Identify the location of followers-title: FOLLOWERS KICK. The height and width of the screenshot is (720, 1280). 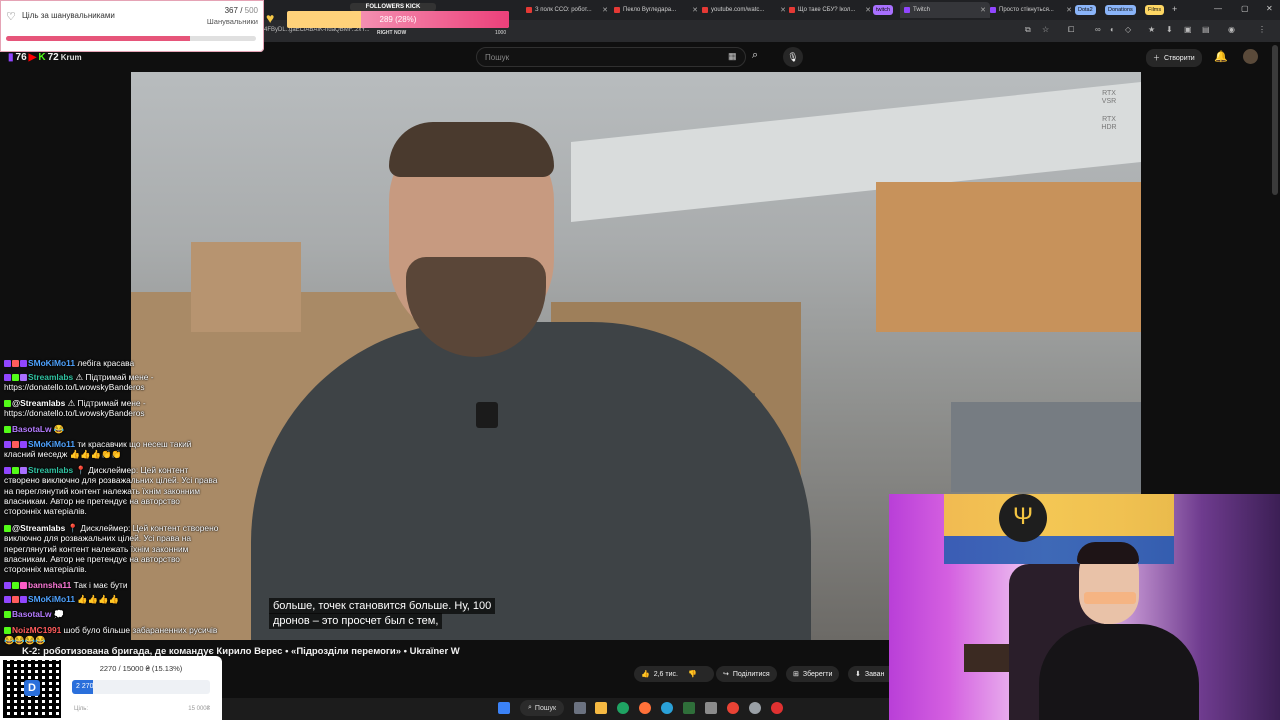
(393, 7).